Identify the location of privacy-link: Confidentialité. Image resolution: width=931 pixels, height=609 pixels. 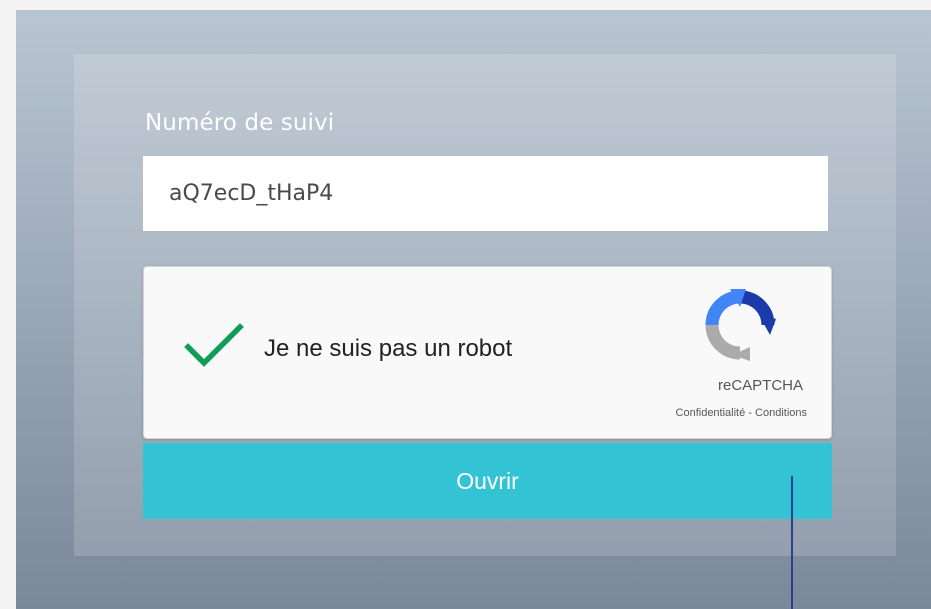
(711, 413).